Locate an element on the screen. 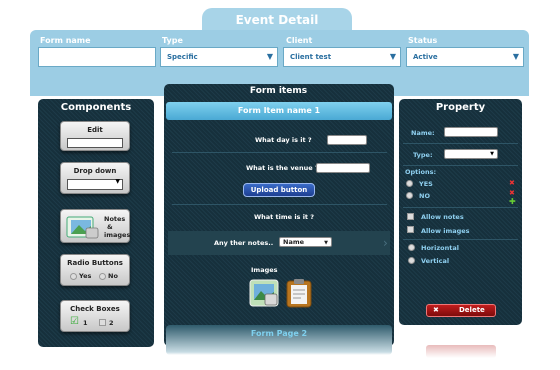 The image size is (560, 370). dropdown-label: Drop down is located at coordinates (95, 171).